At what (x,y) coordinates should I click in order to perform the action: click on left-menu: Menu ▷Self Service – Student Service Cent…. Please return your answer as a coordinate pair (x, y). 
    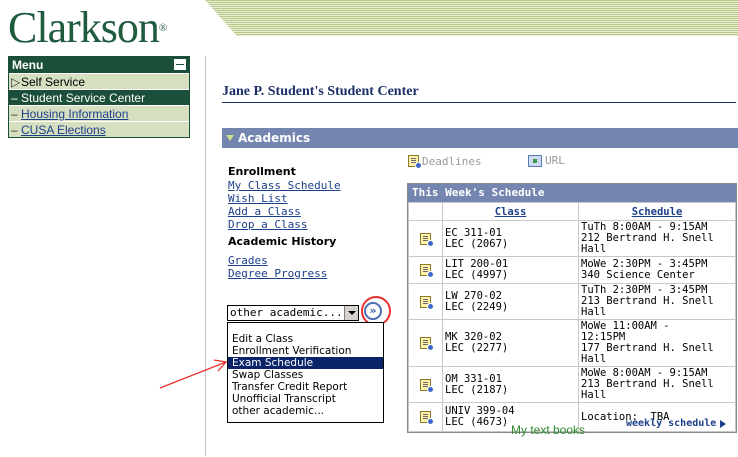
    Looking at the image, I should click on (99, 97).